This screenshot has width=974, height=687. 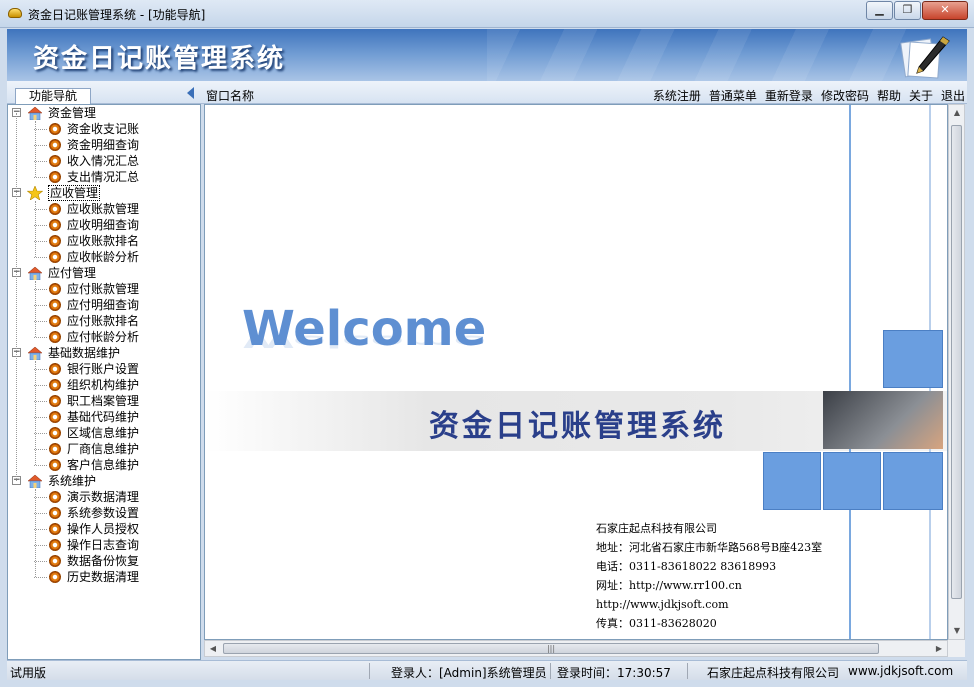 I want to click on scroll-left-icon: ◀, so click(x=213, y=648).